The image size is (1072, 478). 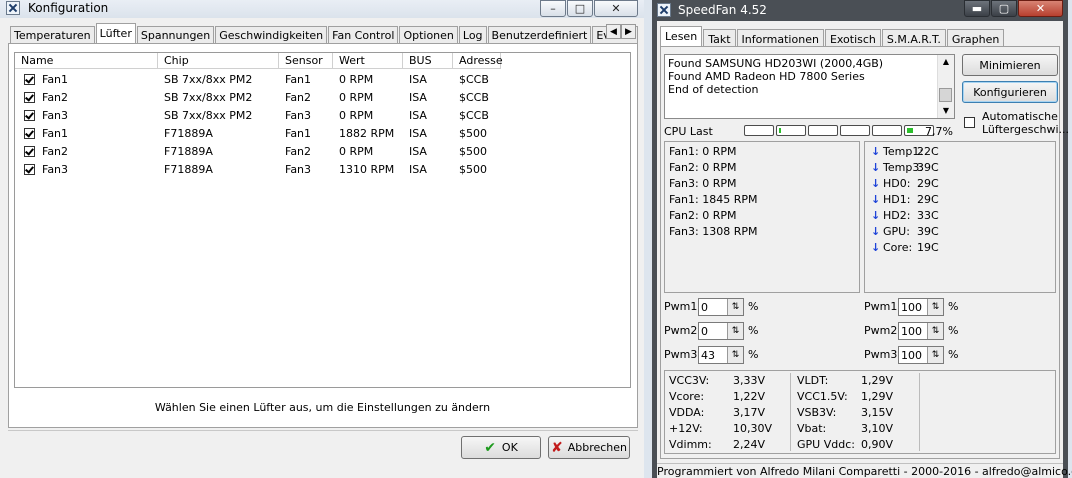 What do you see at coordinates (852, 38) in the screenshot?
I see `tab-exotisch: Exotisch` at bounding box center [852, 38].